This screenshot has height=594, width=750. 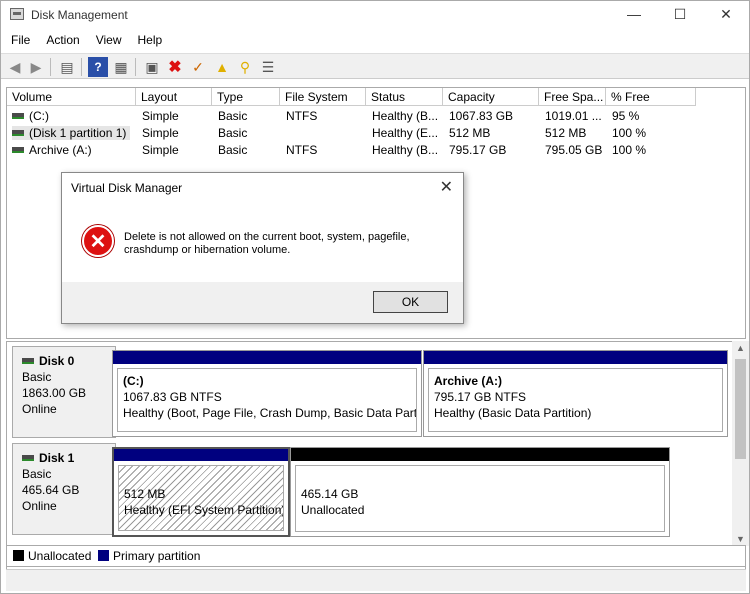 What do you see at coordinates (98, 241) in the screenshot?
I see `error-icon: ✕` at bounding box center [98, 241].